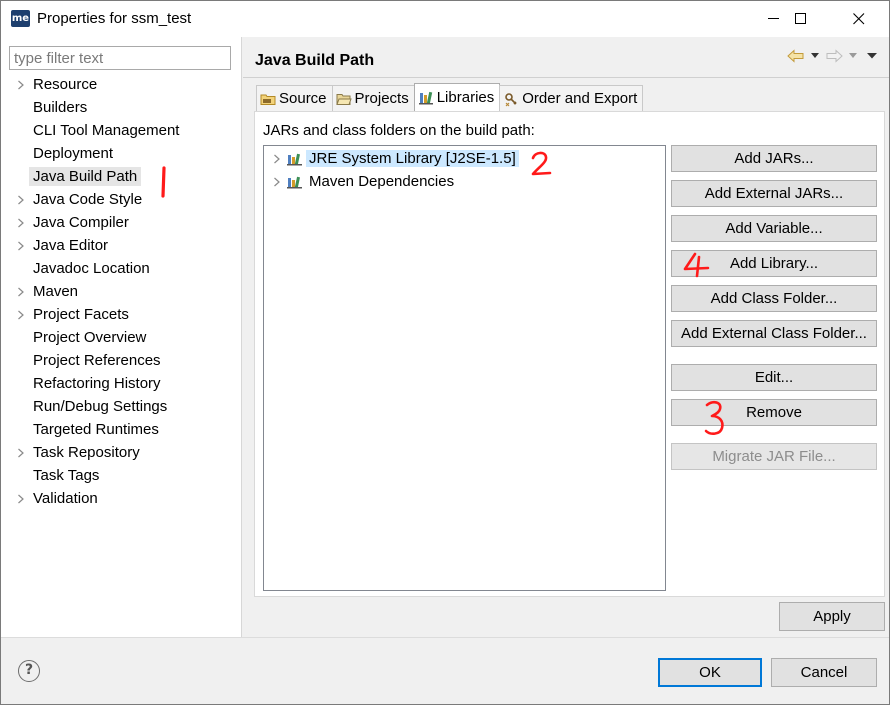  What do you see at coordinates (815, 56) in the screenshot?
I see `back-dropdown-icon` at bounding box center [815, 56].